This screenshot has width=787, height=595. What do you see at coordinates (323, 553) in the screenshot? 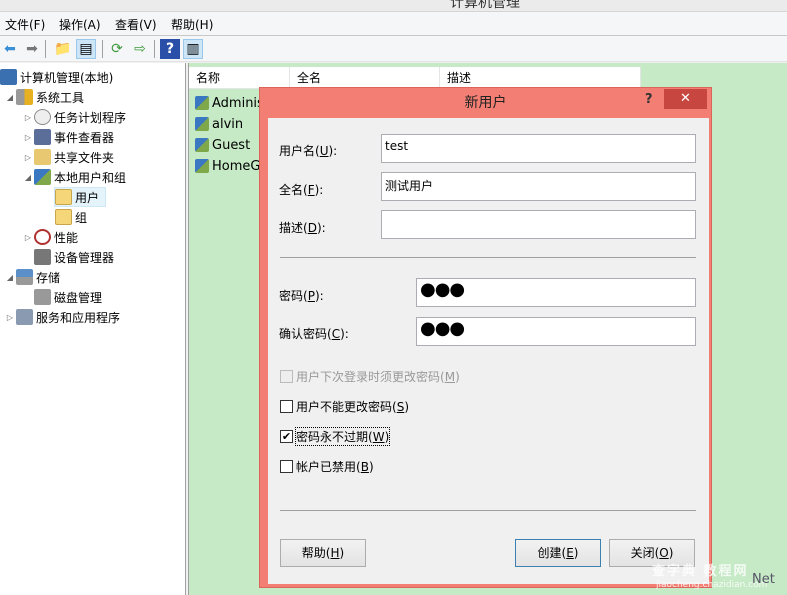
I see `help-button: 帮助(H)` at bounding box center [323, 553].